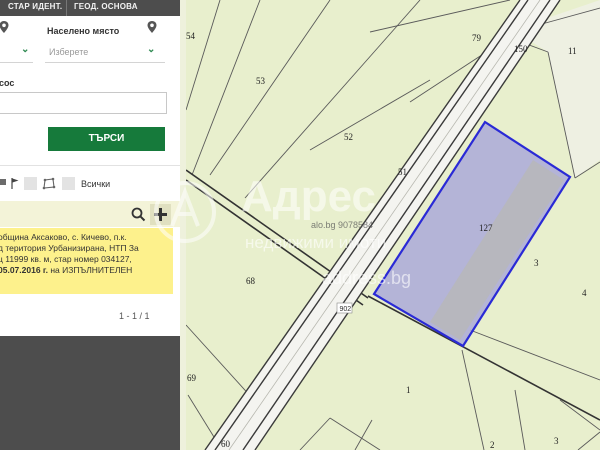  I want to click on plot-number: 60, so click(226, 444).